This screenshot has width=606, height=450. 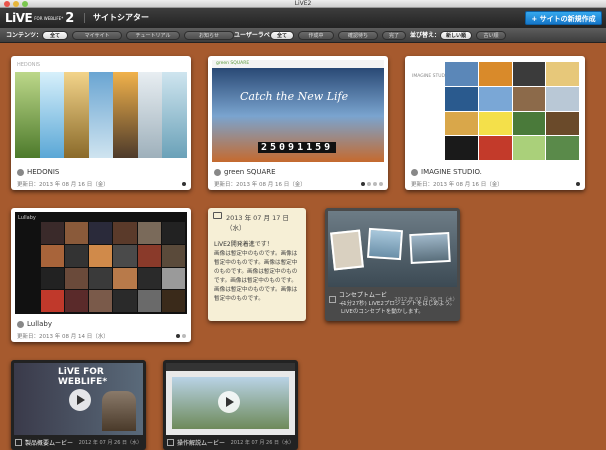 I want to click on site-thumbnail: IMAGINE STUDIO., so click(x=495, y=111).